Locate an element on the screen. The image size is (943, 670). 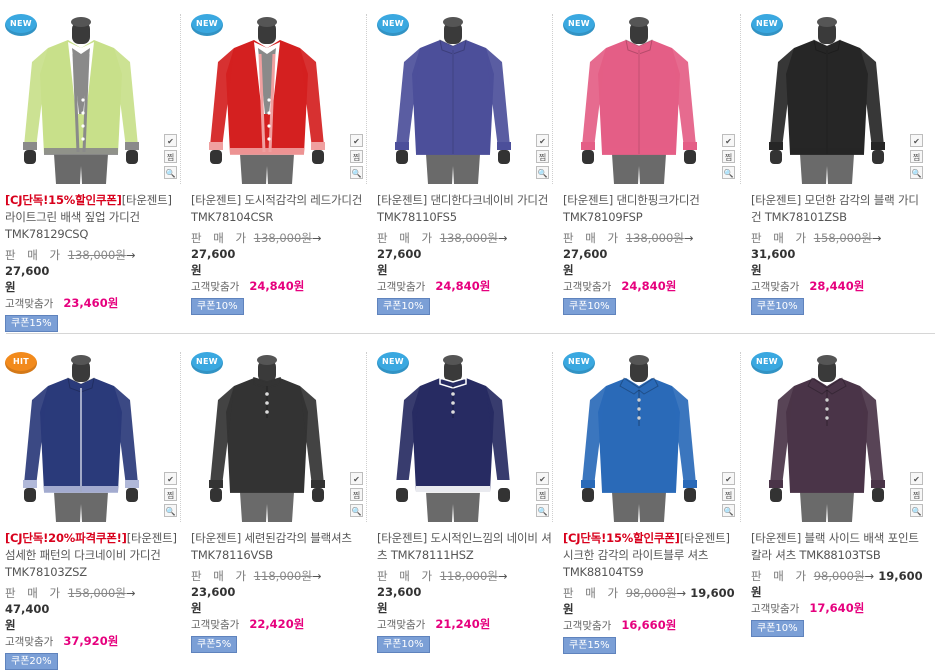
product-title: [타운젠트] 댄디한다크네이비 가디건 TMK78110FS5 is located at coordinates (466, 209).